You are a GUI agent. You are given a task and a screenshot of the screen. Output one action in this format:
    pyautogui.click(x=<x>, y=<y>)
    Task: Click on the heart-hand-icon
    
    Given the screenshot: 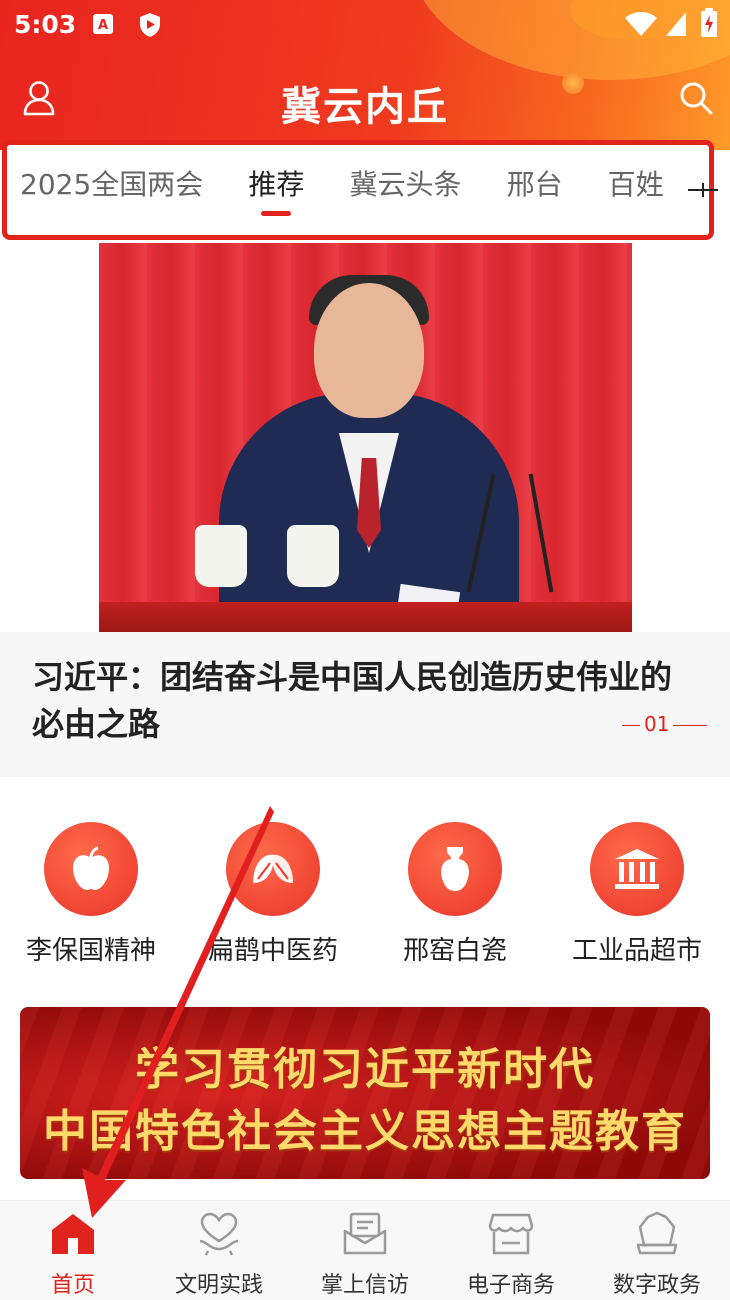 What is the action you would take?
    pyautogui.click(x=219, y=1236)
    